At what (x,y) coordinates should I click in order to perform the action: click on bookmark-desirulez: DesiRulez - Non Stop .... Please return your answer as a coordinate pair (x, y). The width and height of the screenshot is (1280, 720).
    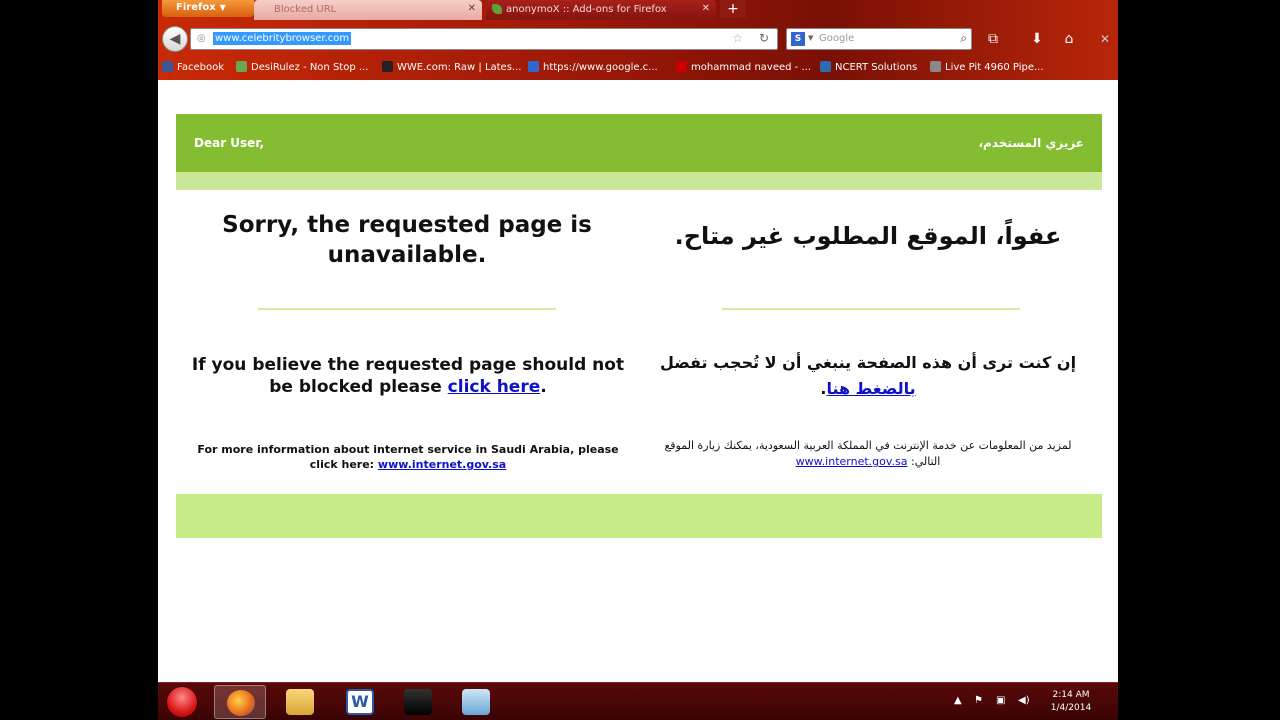
    Looking at the image, I should click on (302, 67).